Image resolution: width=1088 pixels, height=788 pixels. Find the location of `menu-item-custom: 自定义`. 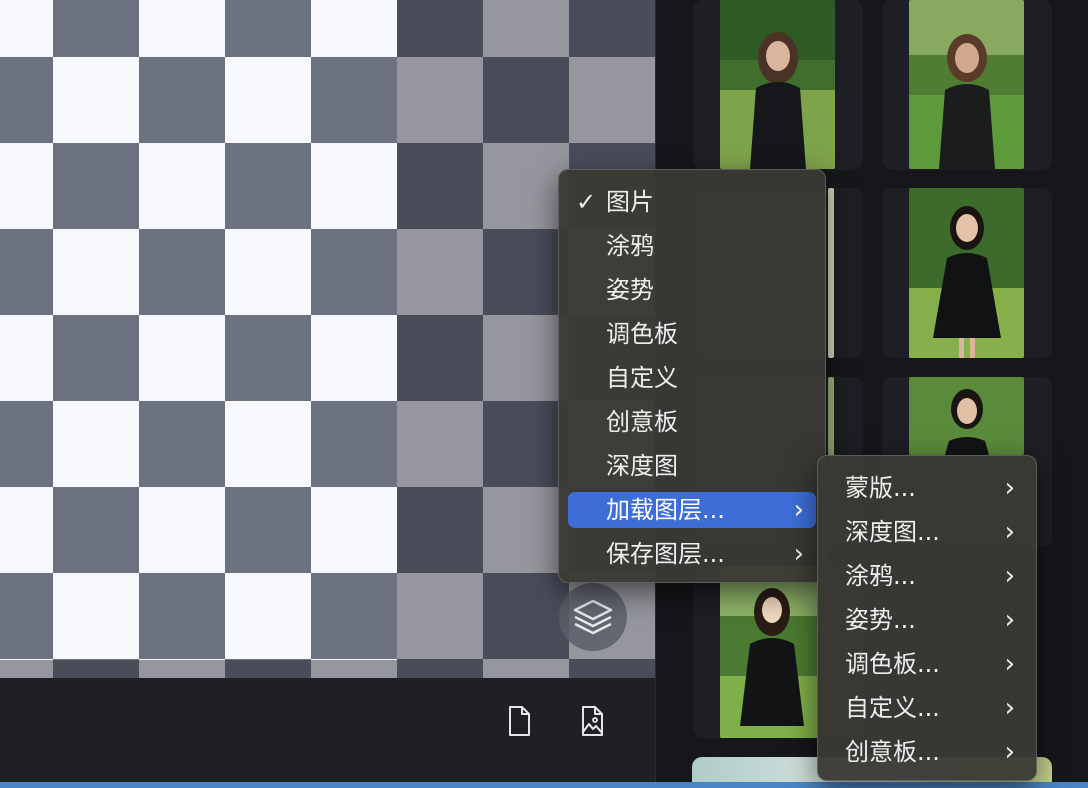

menu-item-custom: 自定义 is located at coordinates (692, 378).